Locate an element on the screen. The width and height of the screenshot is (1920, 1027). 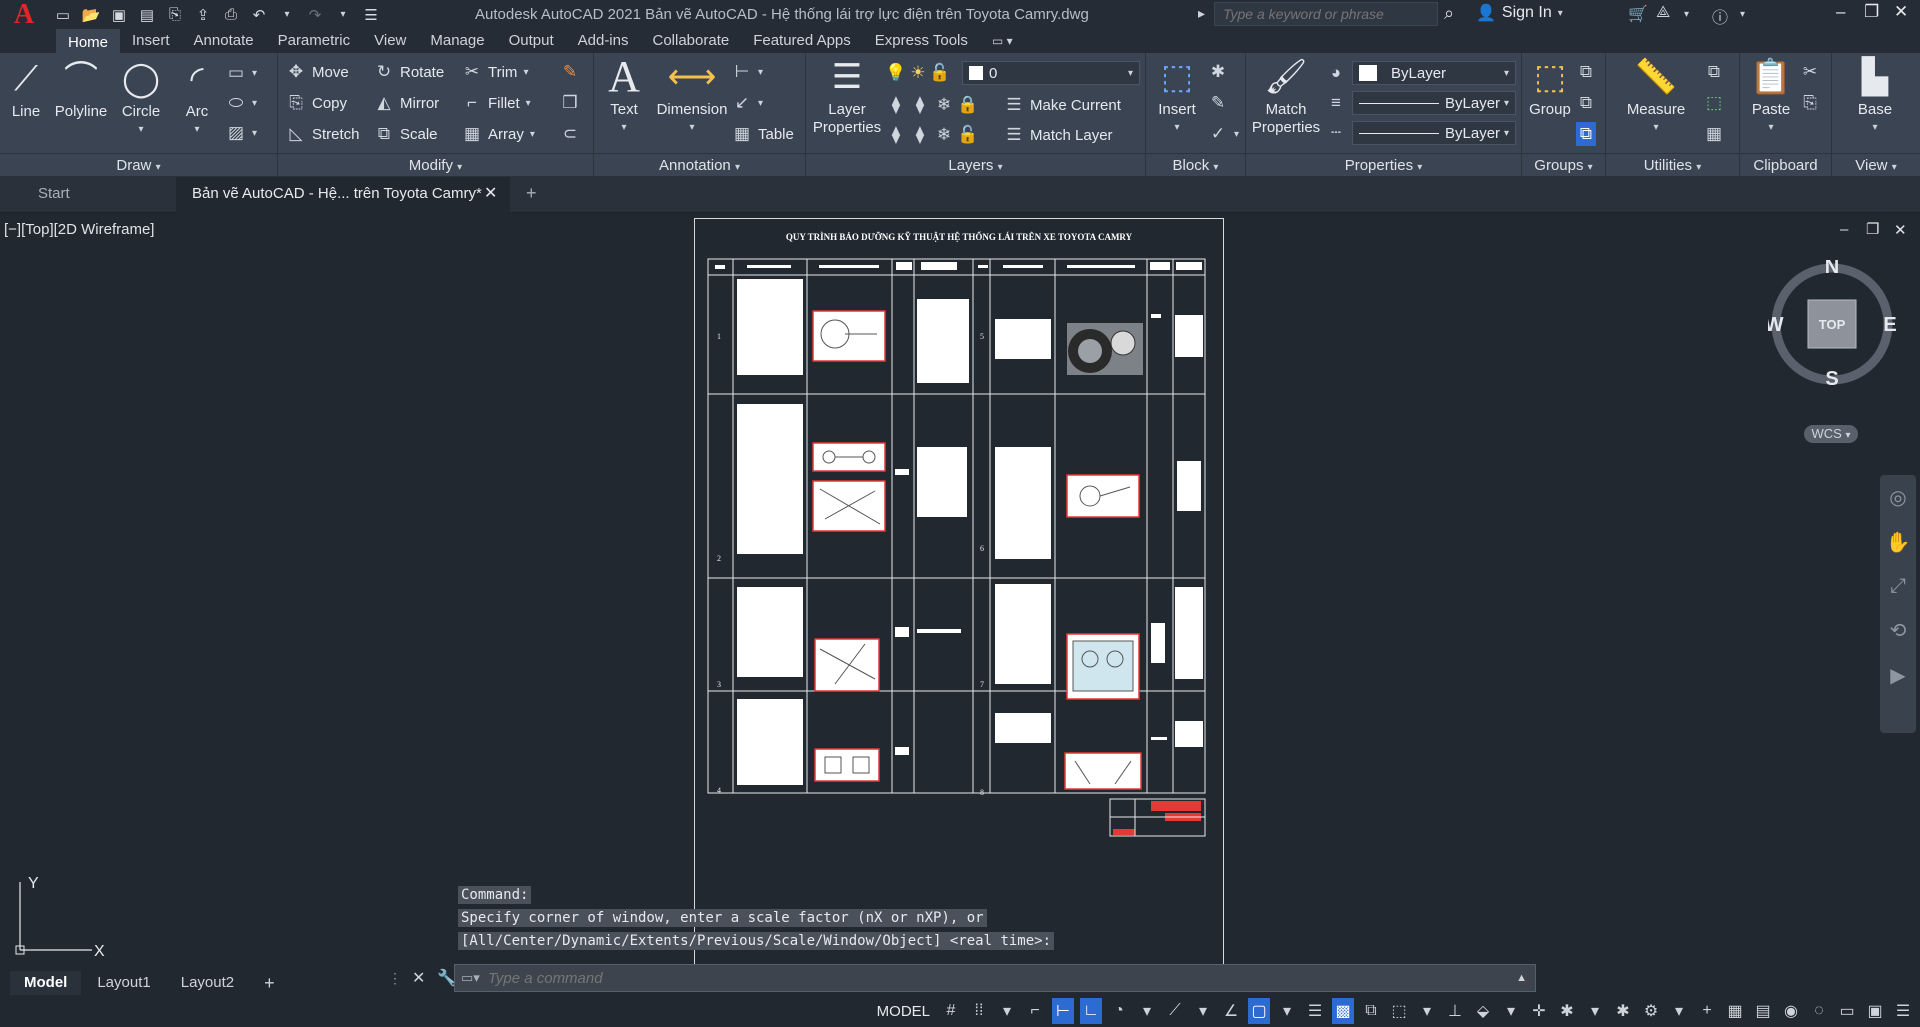
array-button: ▦ Array ▾ is located at coordinates (498, 134).